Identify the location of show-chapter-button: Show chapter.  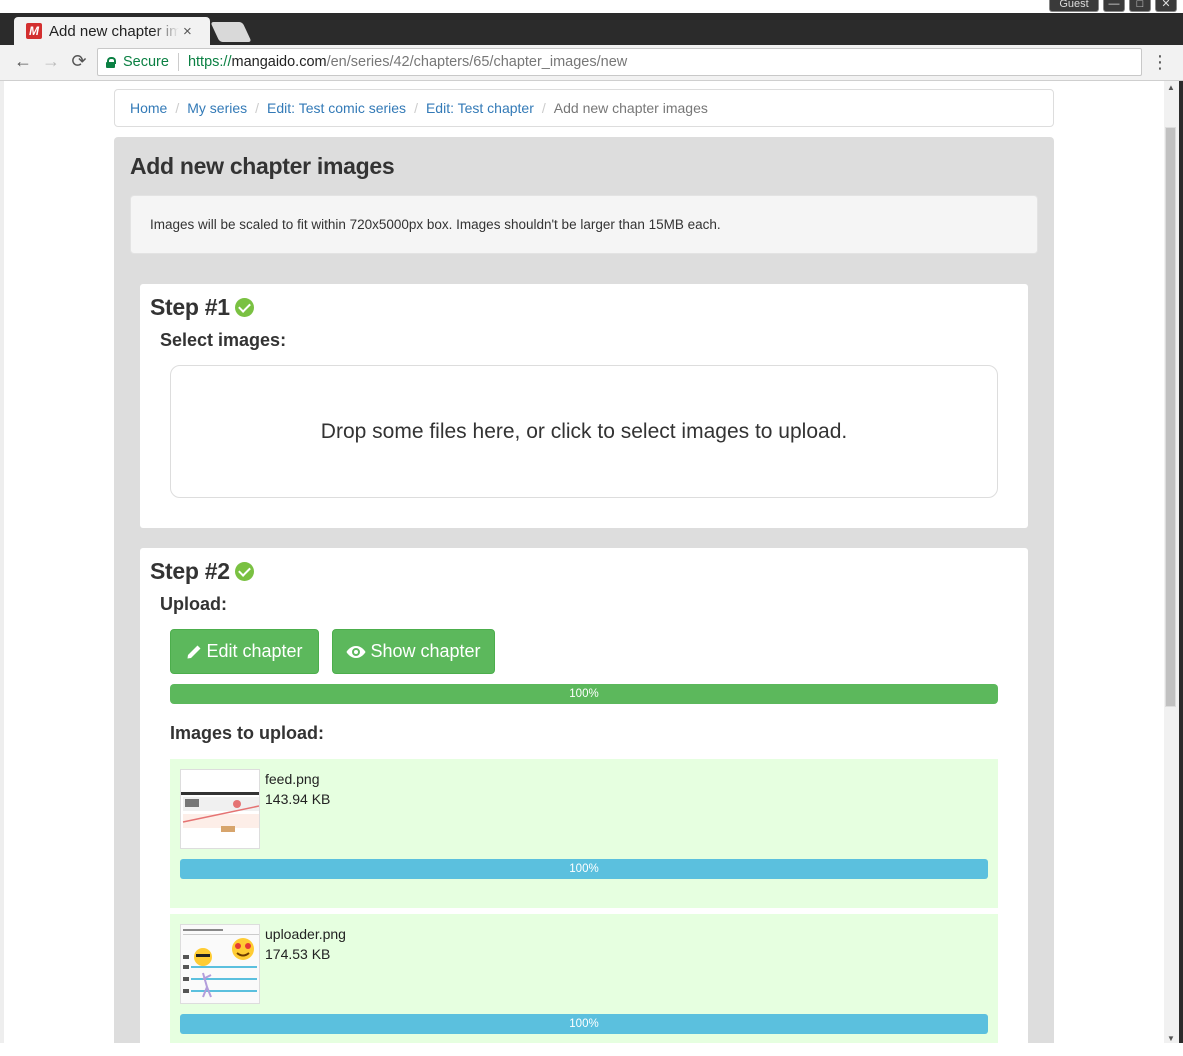
(413, 651).